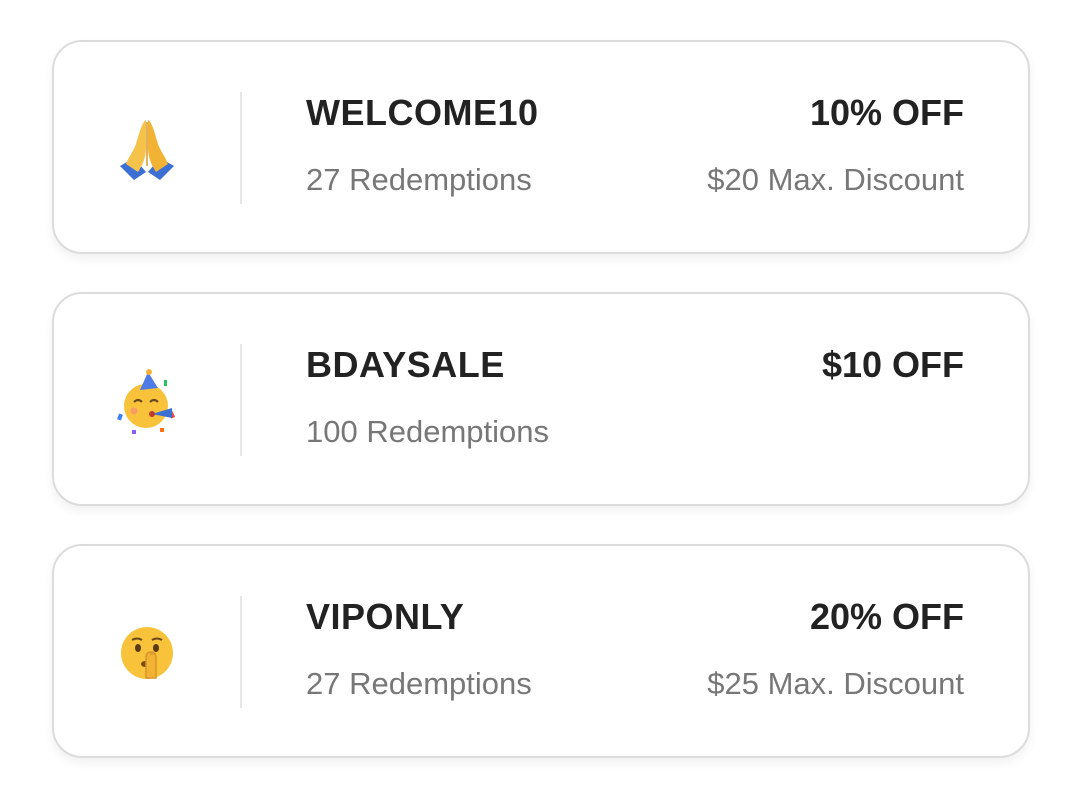 This screenshot has height=800, width=1080. I want to click on coupon-code: WELCOME10, so click(422, 112).